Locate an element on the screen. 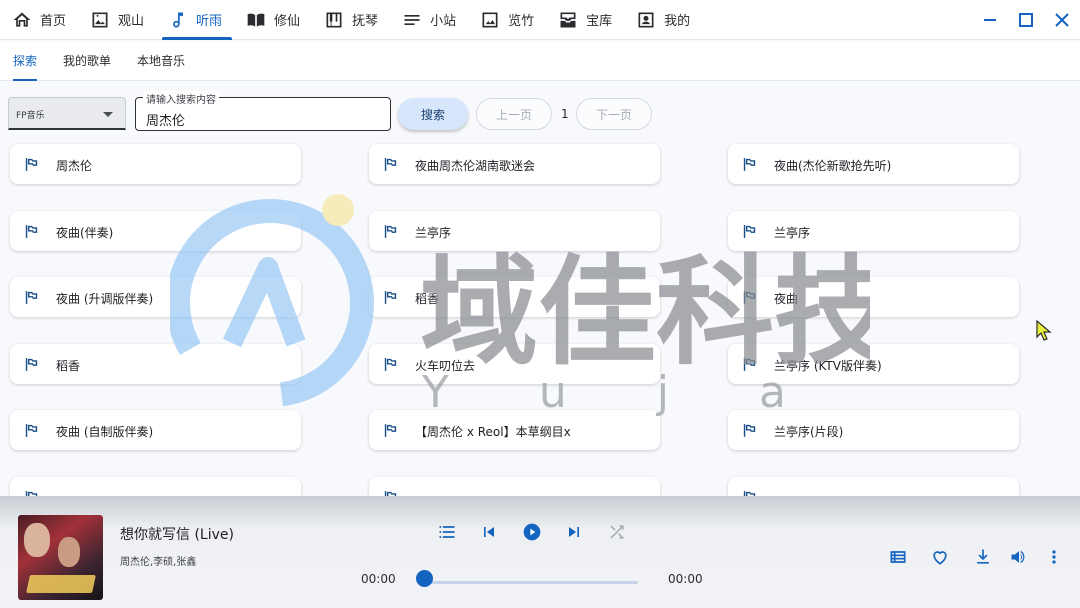  song-title: 火车叨位去 is located at coordinates (445, 365).